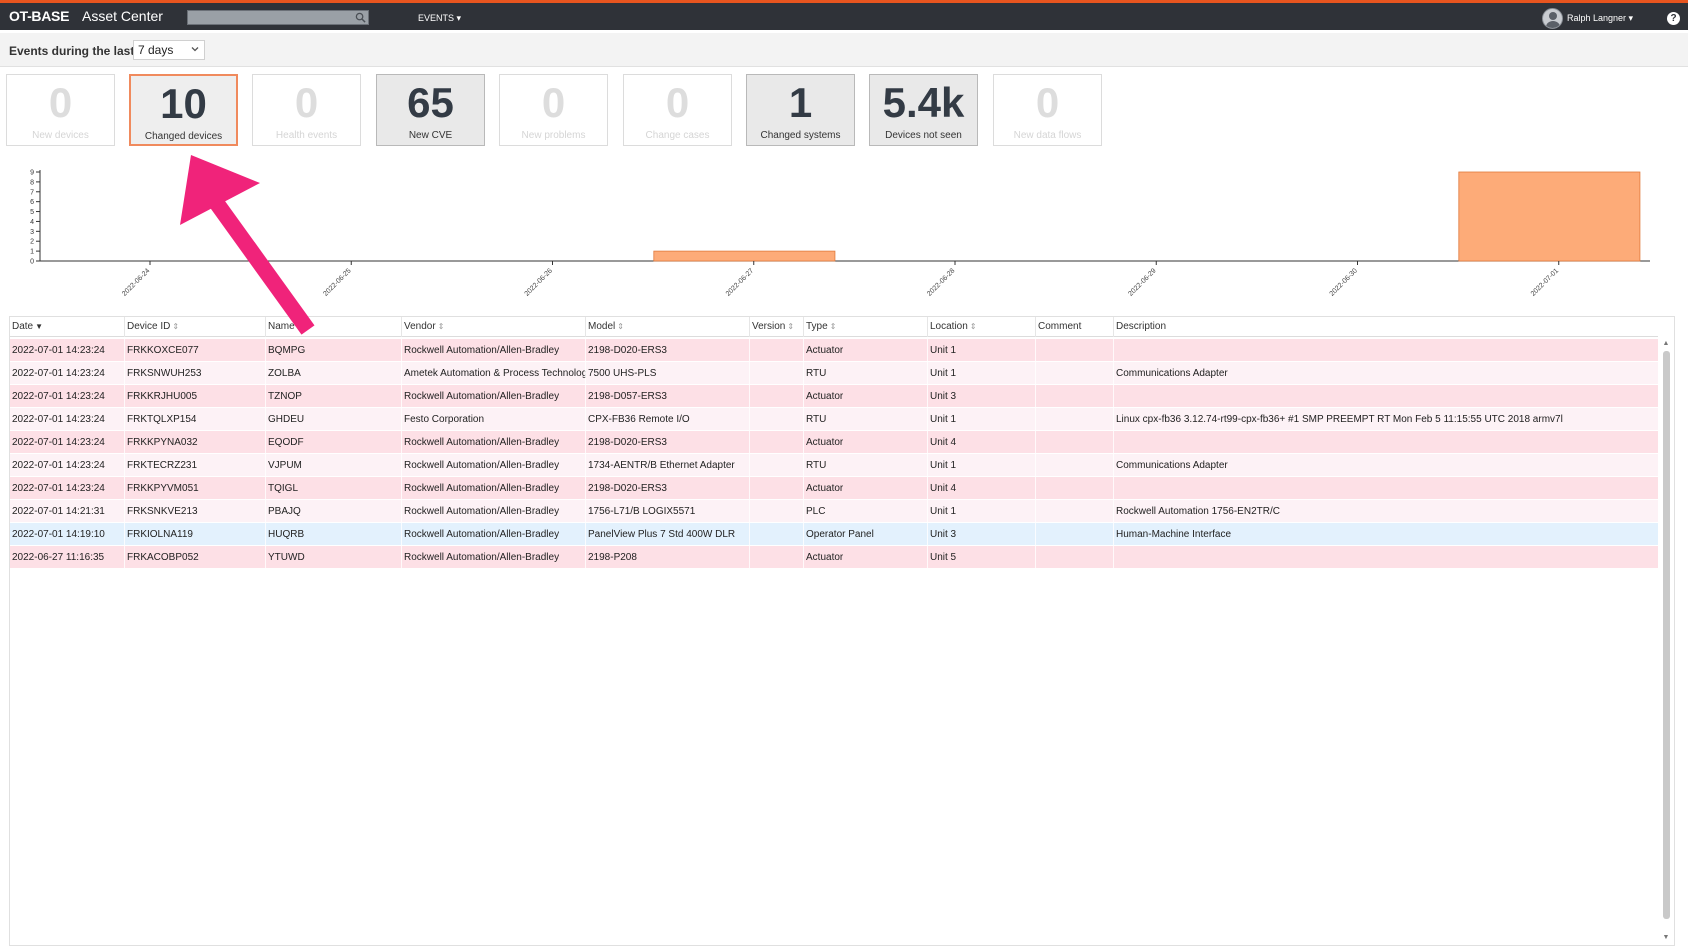 The height and width of the screenshot is (950, 1688). Describe the element at coordinates (800, 110) in the screenshot. I see `card-changed-systems: 1 Changed systems` at that location.